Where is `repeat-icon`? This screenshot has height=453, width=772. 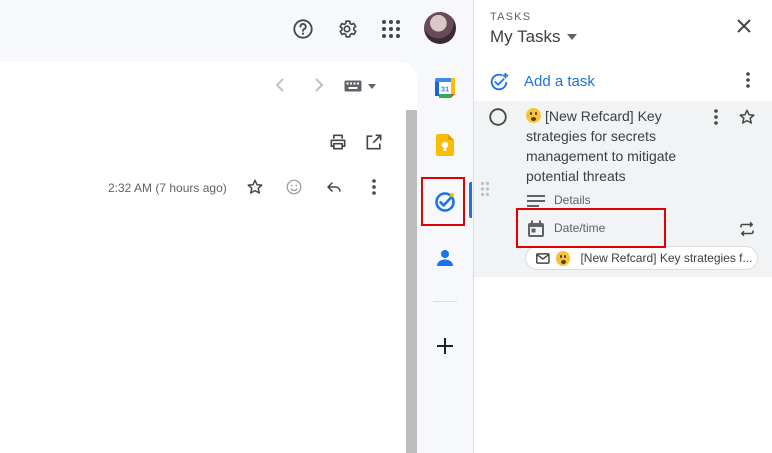 repeat-icon is located at coordinates (748, 229).